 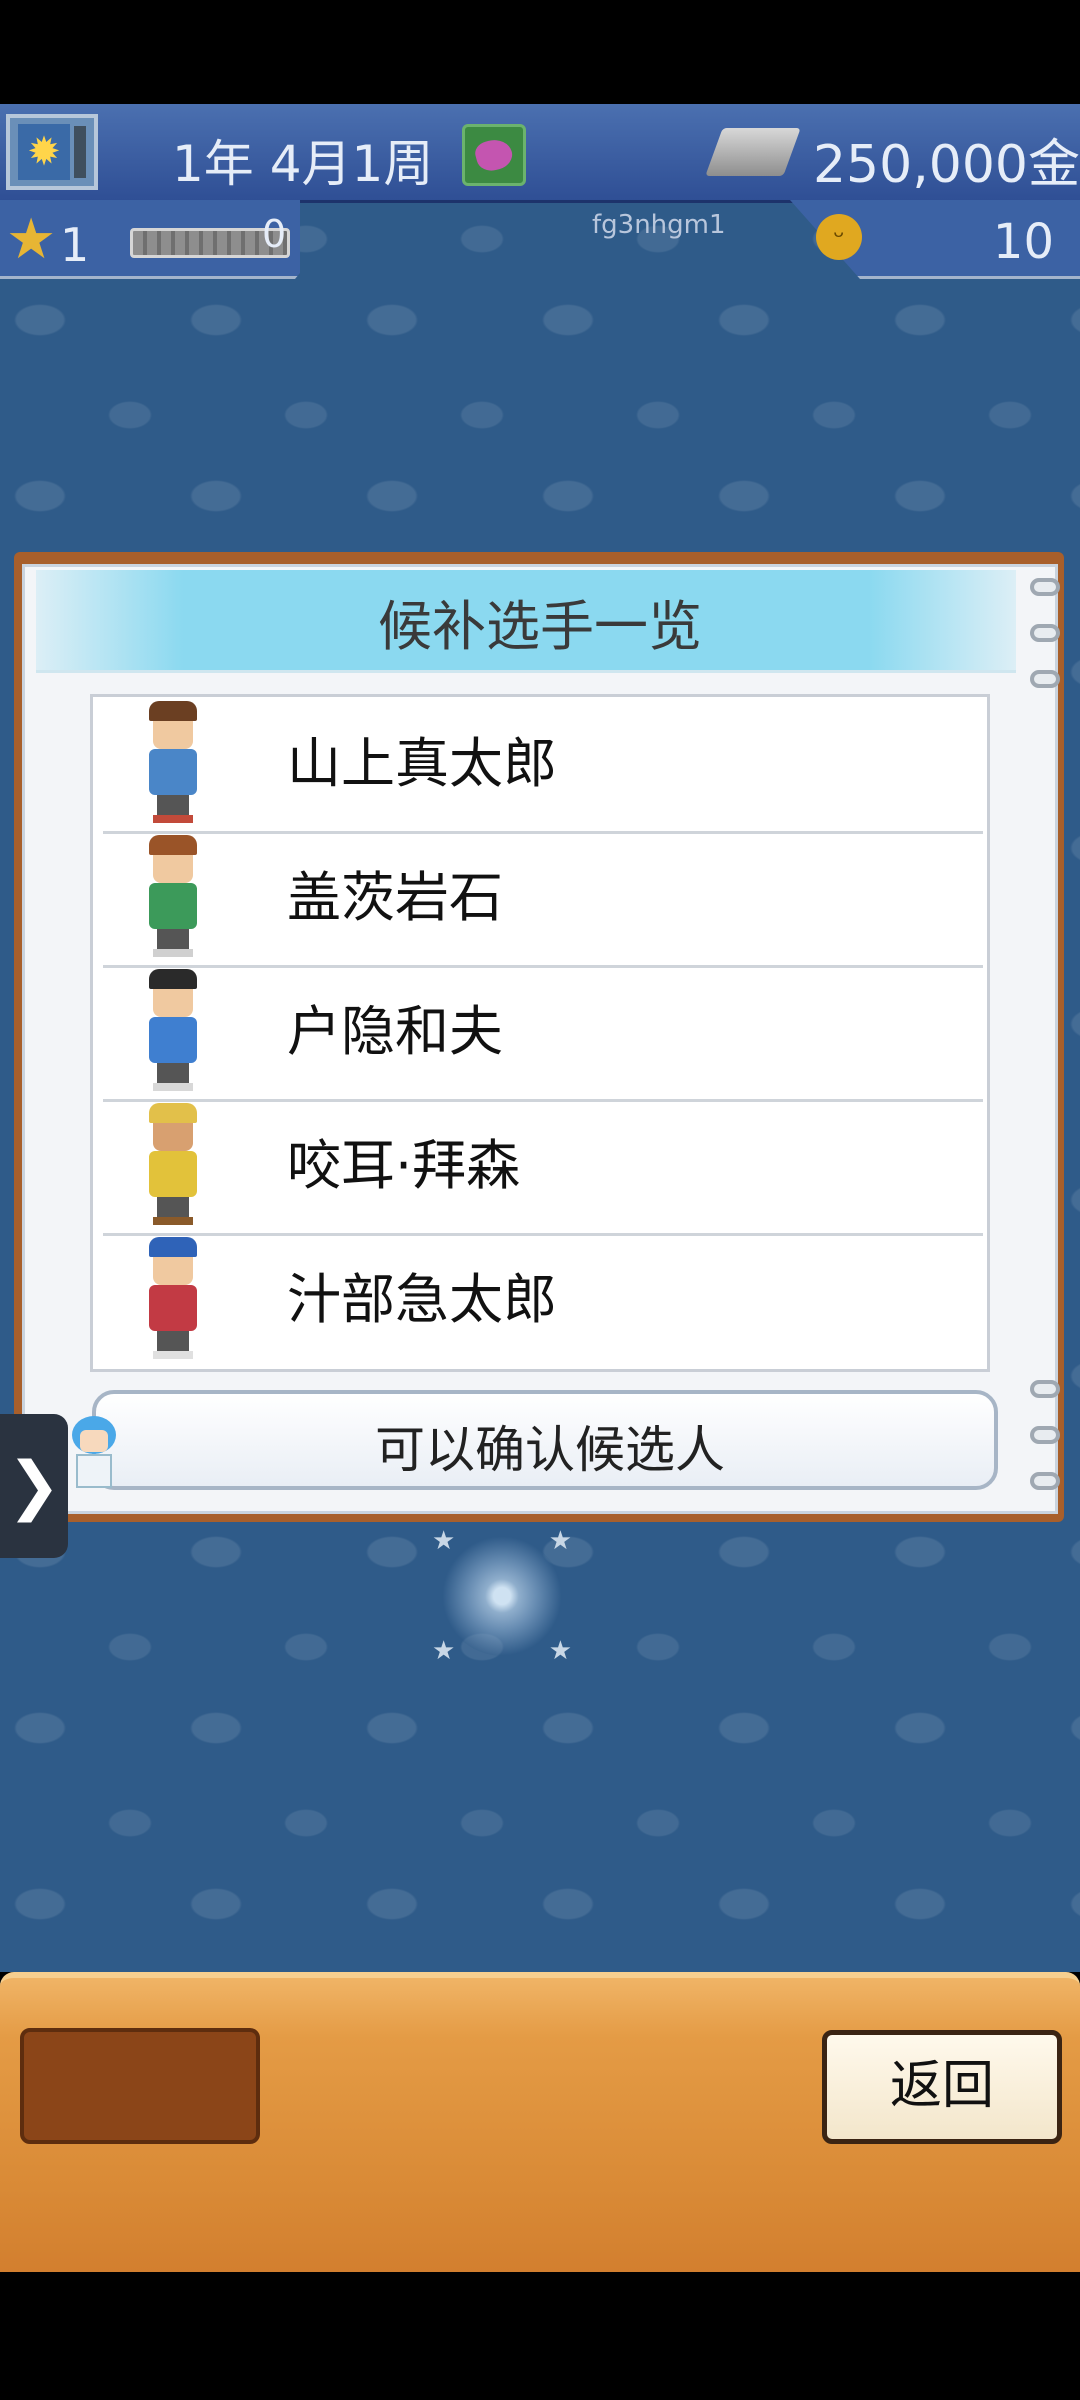 What do you see at coordinates (80, 152) in the screenshot?
I see `settings-button-bar` at bounding box center [80, 152].